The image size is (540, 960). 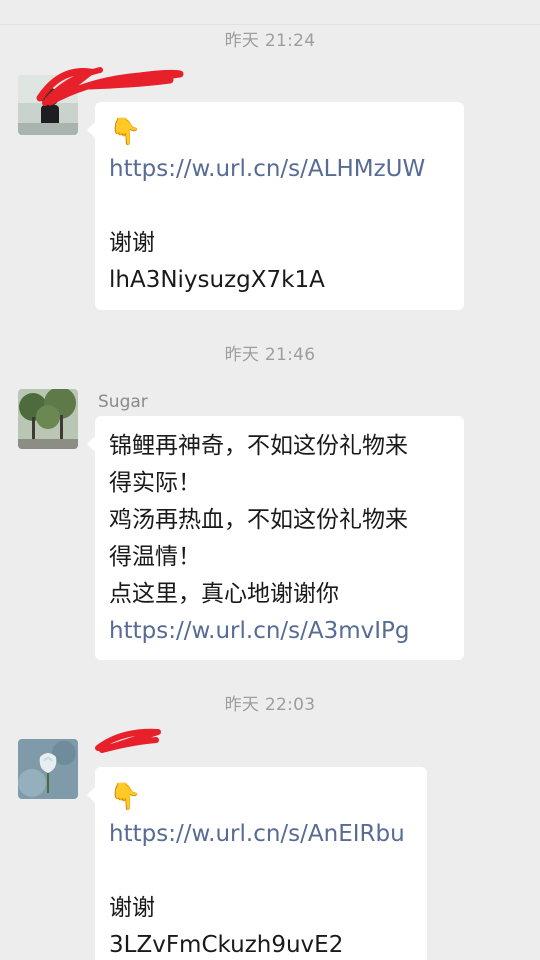 What do you see at coordinates (270, 41) in the screenshot?
I see `timestamp: 昨天 21:24` at bounding box center [270, 41].